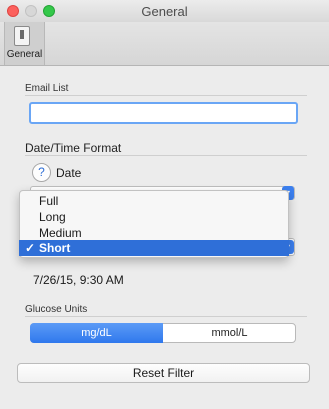 Image resolution: width=329 pixels, height=409 pixels. What do you see at coordinates (166, 316) in the screenshot?
I see `glucose-separator` at bounding box center [166, 316].